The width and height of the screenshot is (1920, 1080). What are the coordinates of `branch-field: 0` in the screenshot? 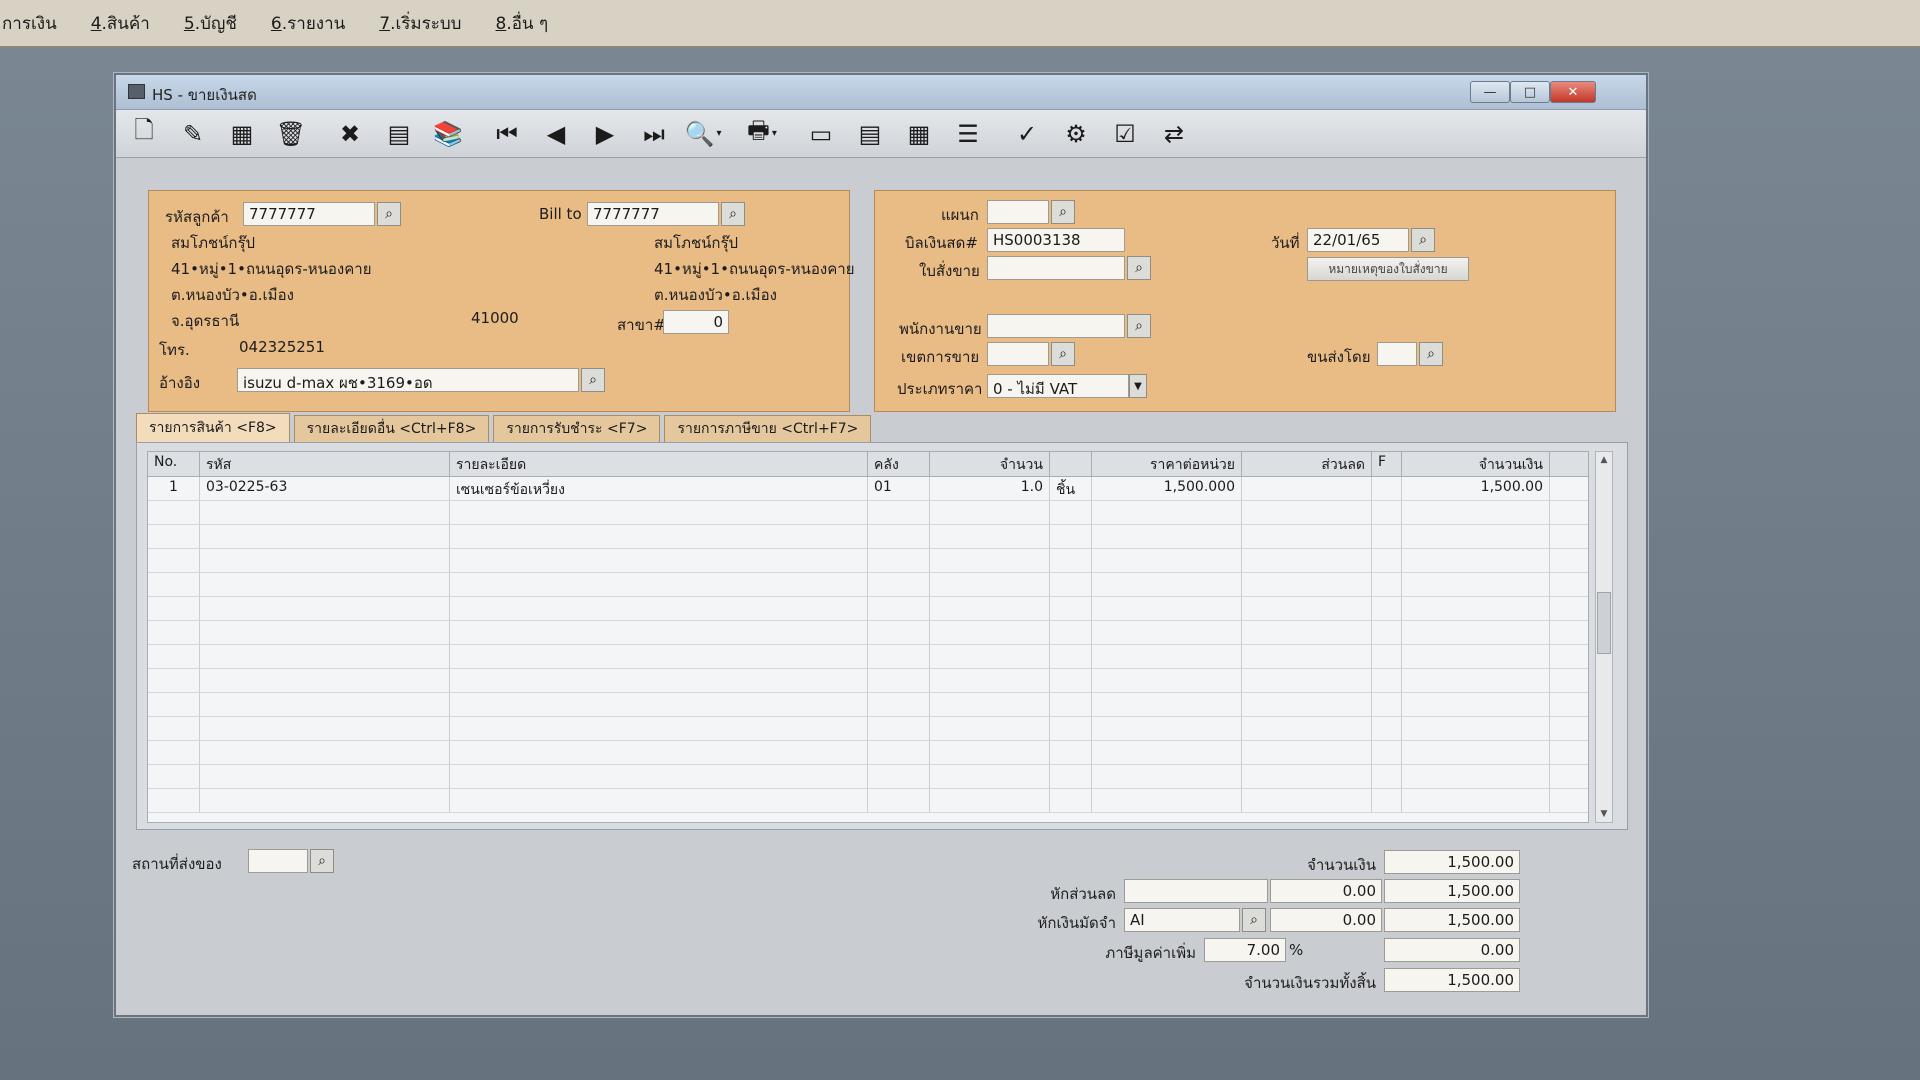 It's located at (696, 322).